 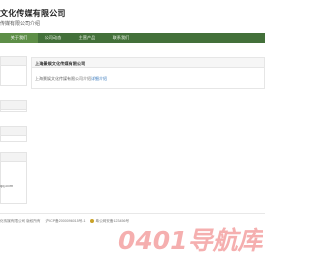 I want to click on intro-text-prefix: 上海景娱文化传媒有限公司介绍, so click(x=63, y=78).